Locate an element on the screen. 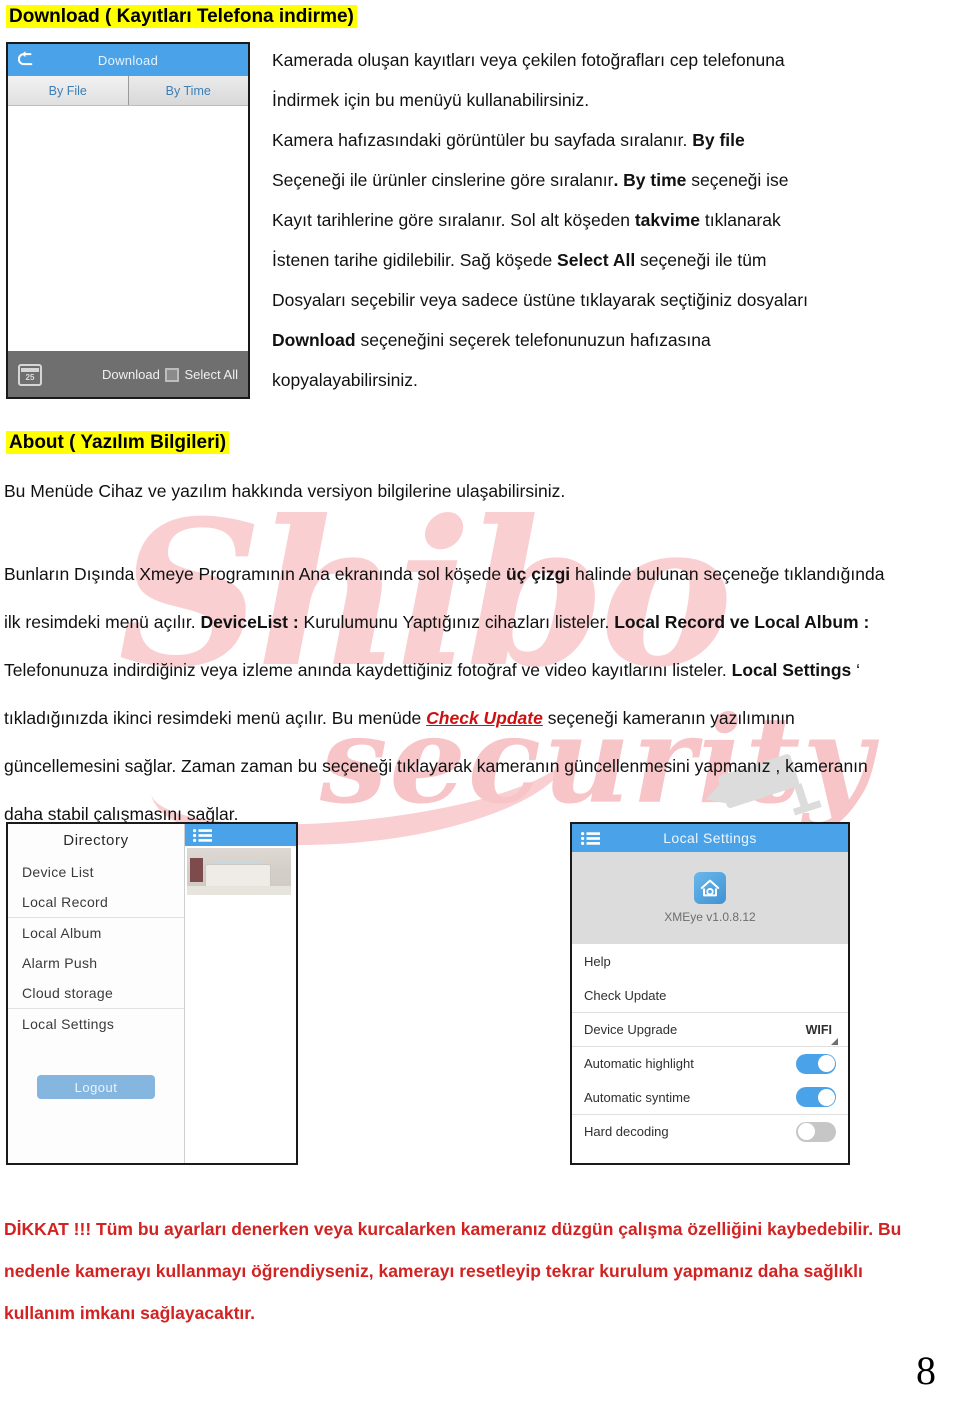 Image resolution: width=960 pixels, height=1408 pixels. calendar-icon-day: 25 is located at coordinates (30, 377).